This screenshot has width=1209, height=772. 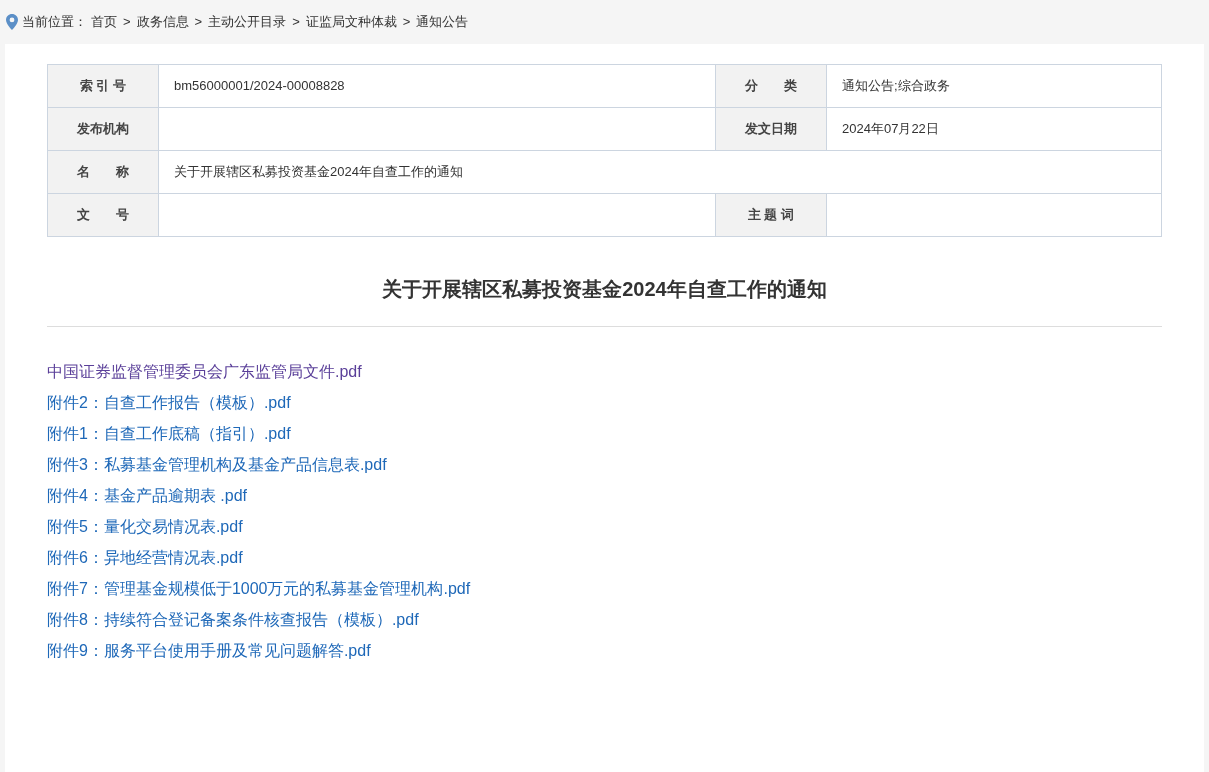 I want to click on breadcrumb-link: 通知公告, so click(x=442, y=22).